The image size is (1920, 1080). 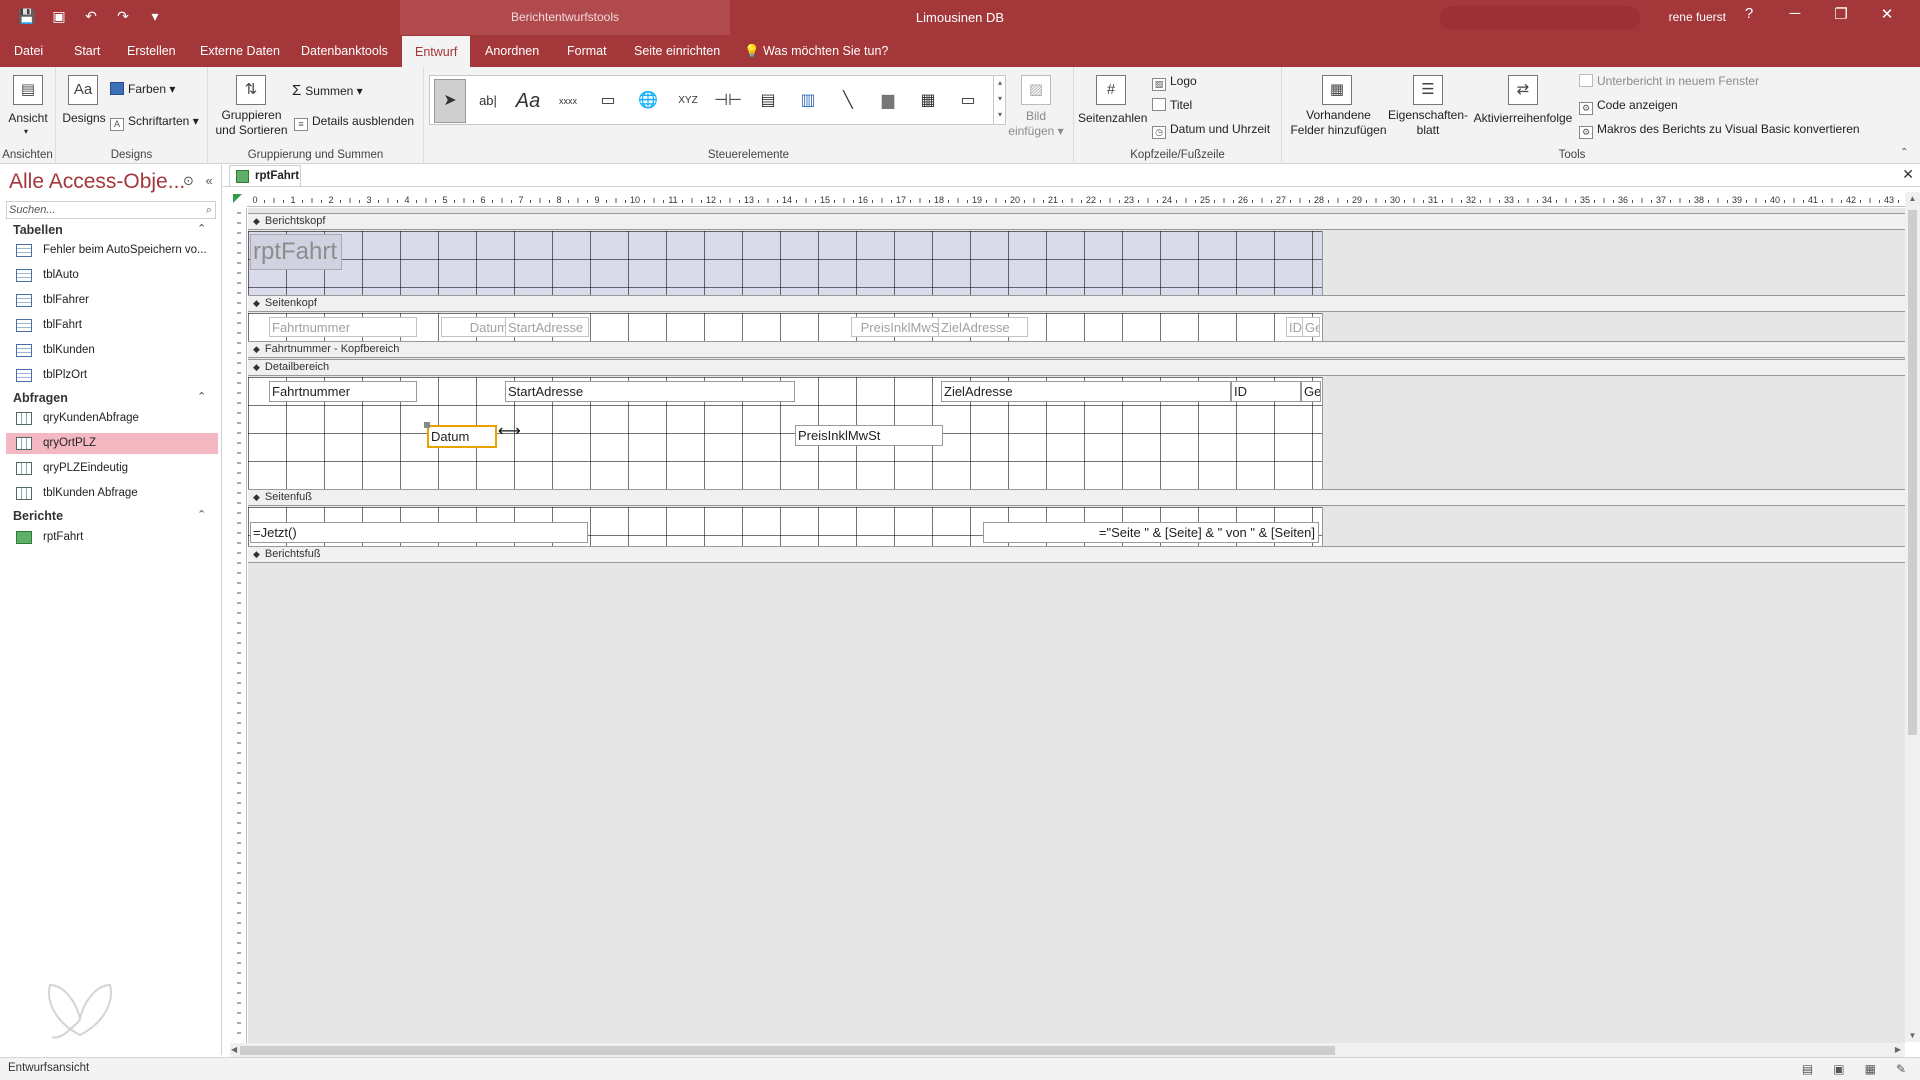 I want to click on section-bar-gruppenkopf: ◆ Fahrtnummer - Kopfbereich, so click(x=1077, y=349).